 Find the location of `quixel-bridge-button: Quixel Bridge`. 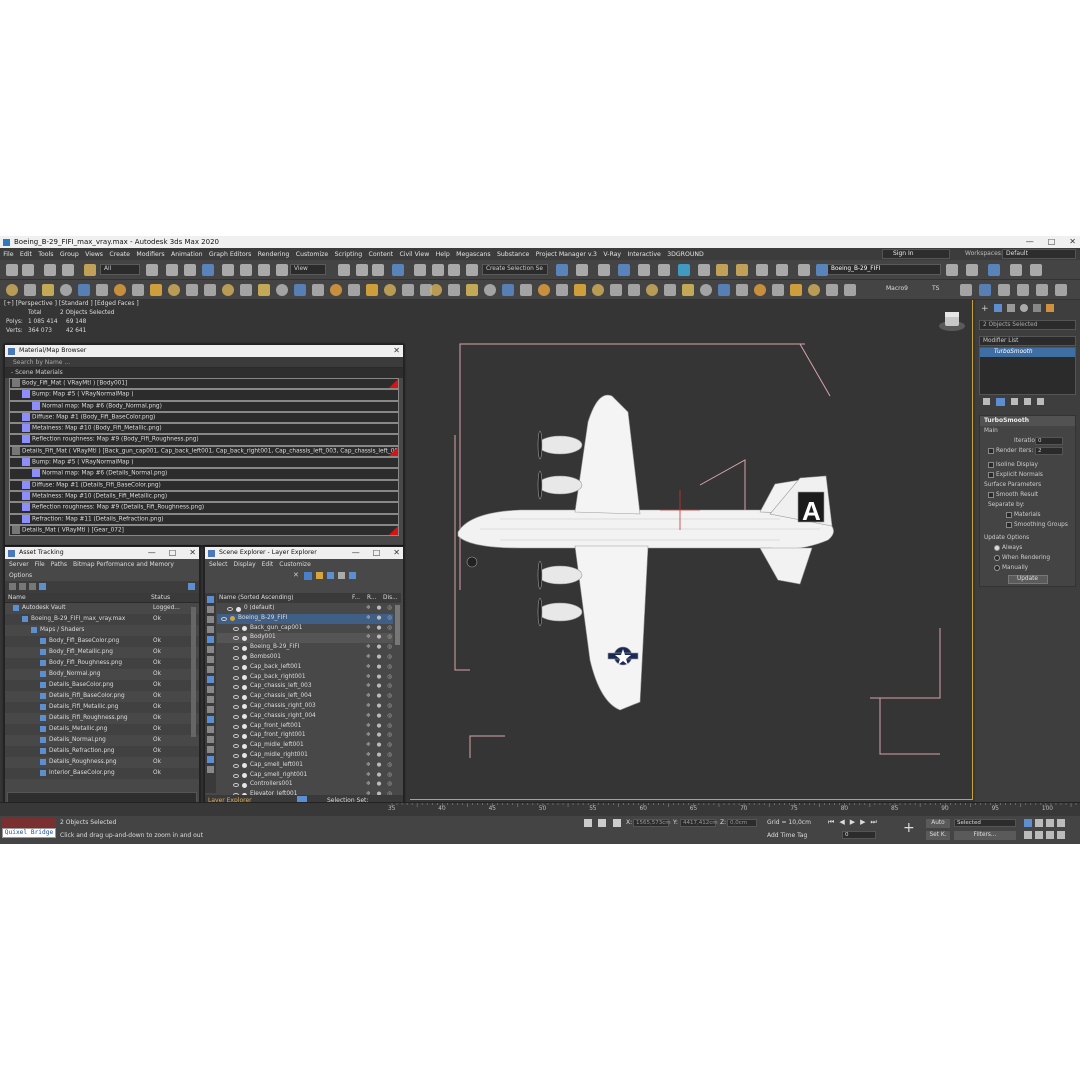

quixel-bridge-button: Quixel Bridge is located at coordinates (29, 833).